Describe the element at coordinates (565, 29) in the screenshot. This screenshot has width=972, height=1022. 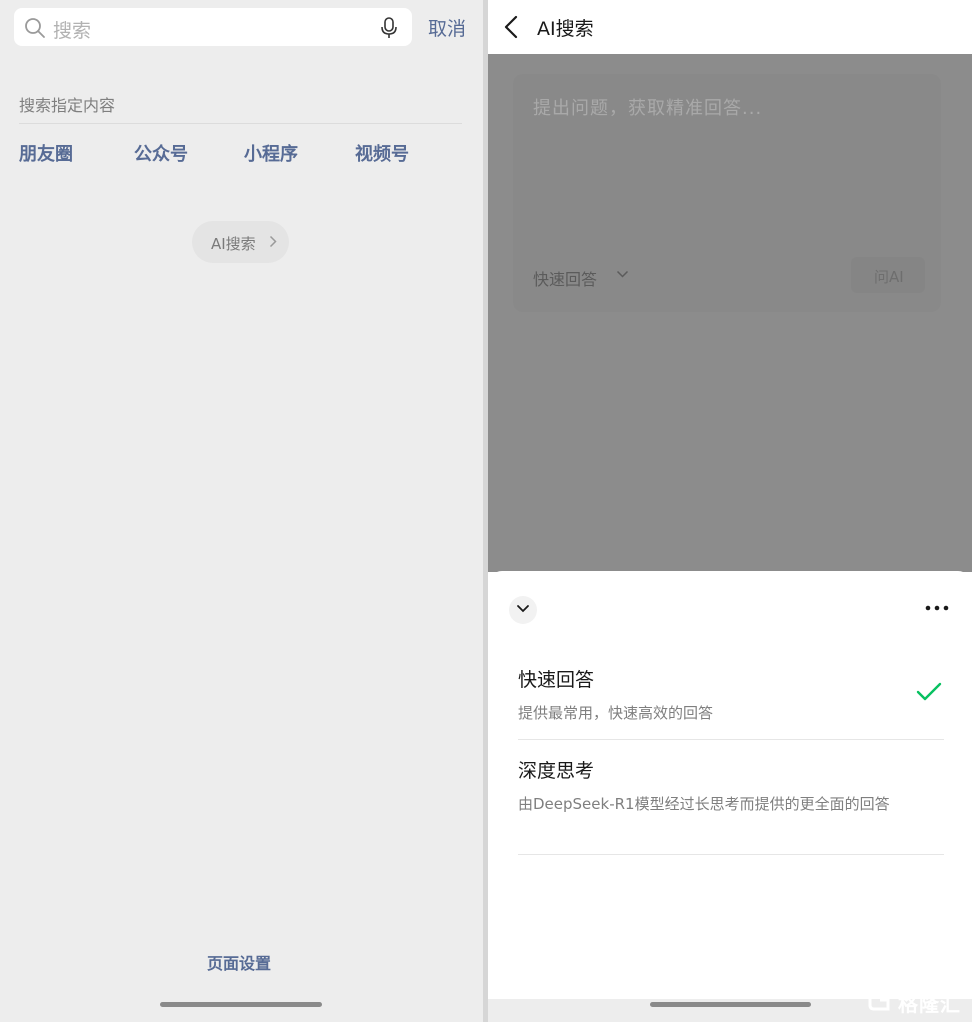
I see `page-title: AI搜索` at that location.